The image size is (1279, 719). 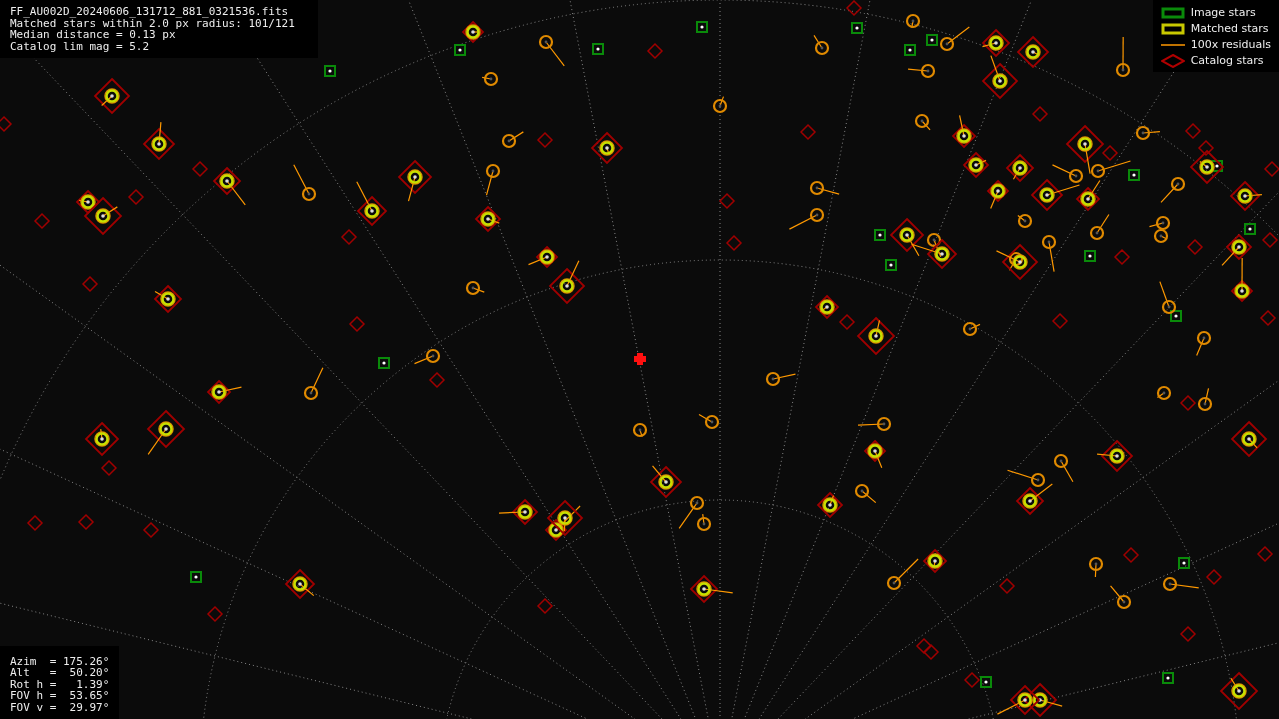 What do you see at coordinates (1230, 44) in the screenshot?
I see `legend-label: 100x residuals` at bounding box center [1230, 44].